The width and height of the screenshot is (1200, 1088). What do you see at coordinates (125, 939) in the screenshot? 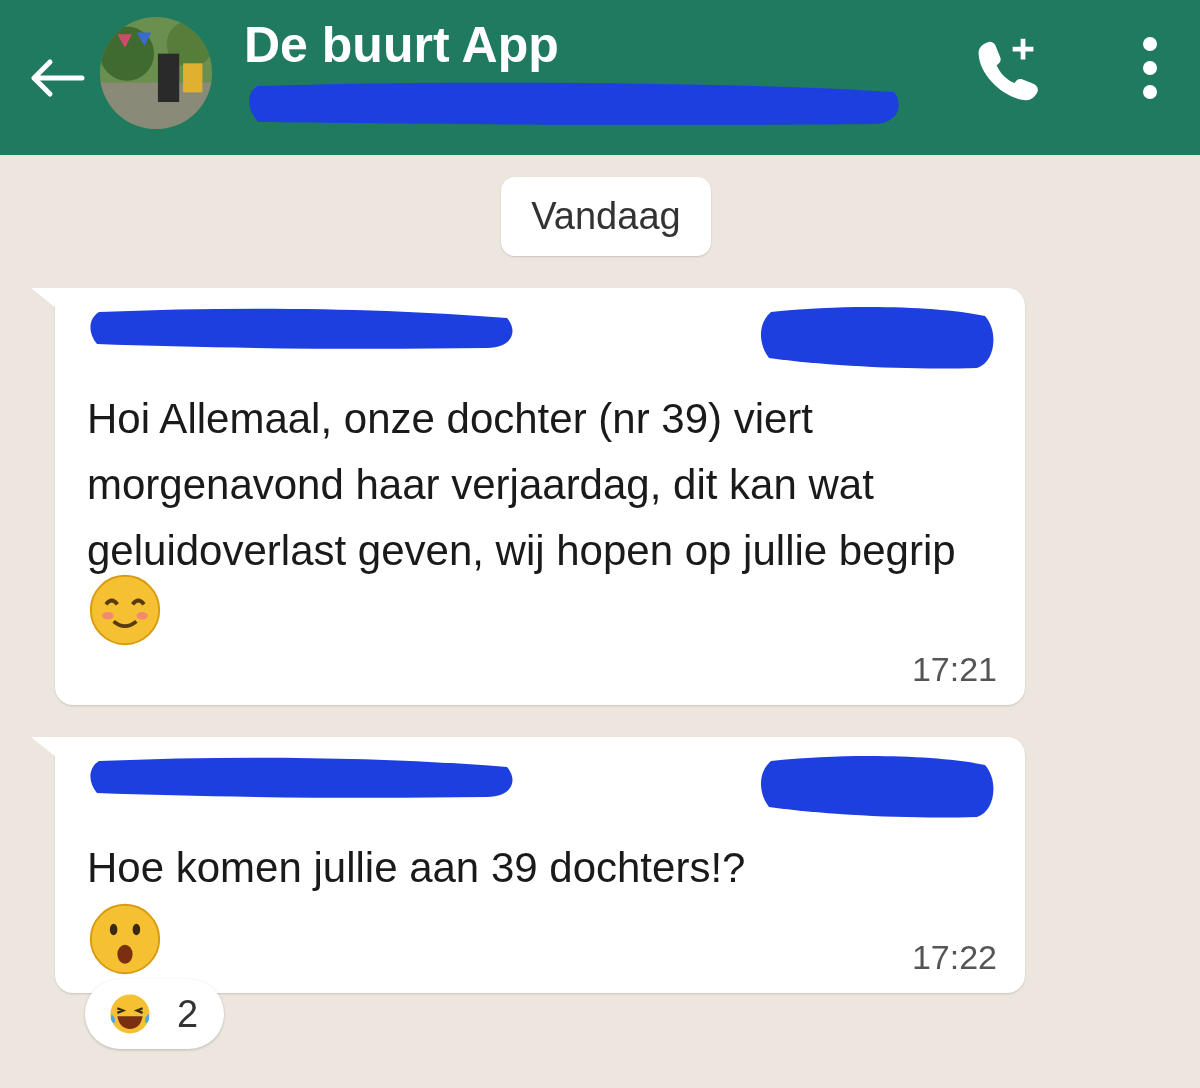
I see `surprised-face-icon` at bounding box center [125, 939].